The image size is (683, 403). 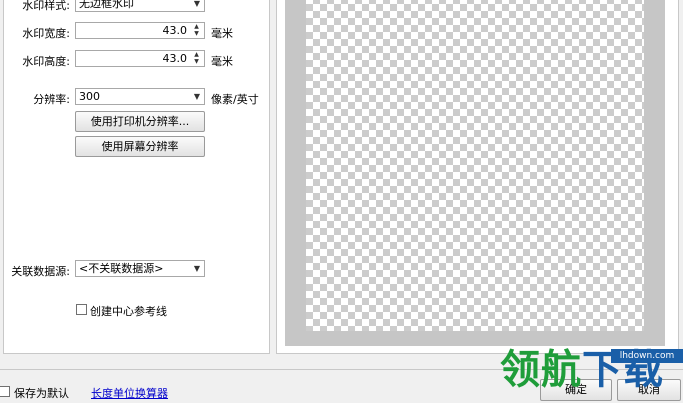 I want to click on watermark-style-value: 无边框水印, so click(x=106, y=5).